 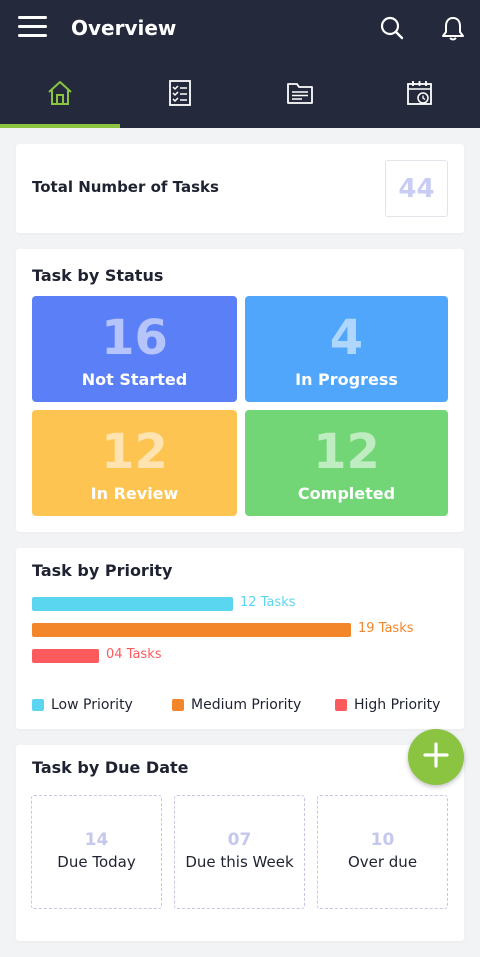 I want to click on legend-item: Medium Priority, so click(x=236, y=705).